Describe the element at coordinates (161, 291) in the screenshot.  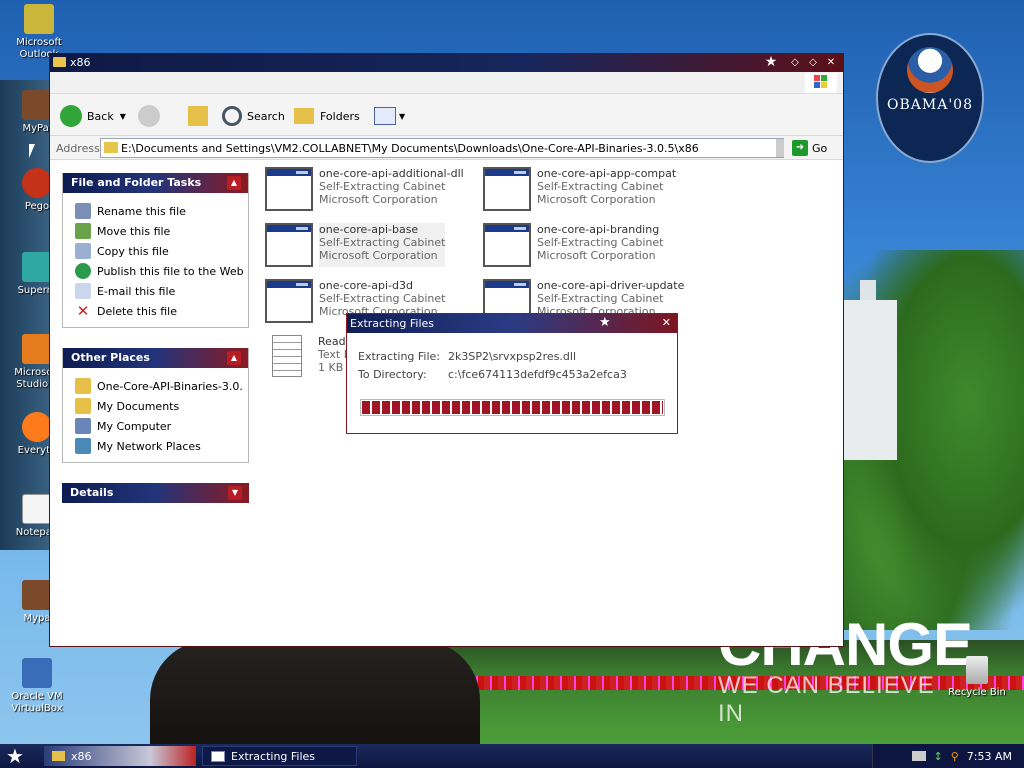
I see `email-file-link: E-mail this file` at that location.